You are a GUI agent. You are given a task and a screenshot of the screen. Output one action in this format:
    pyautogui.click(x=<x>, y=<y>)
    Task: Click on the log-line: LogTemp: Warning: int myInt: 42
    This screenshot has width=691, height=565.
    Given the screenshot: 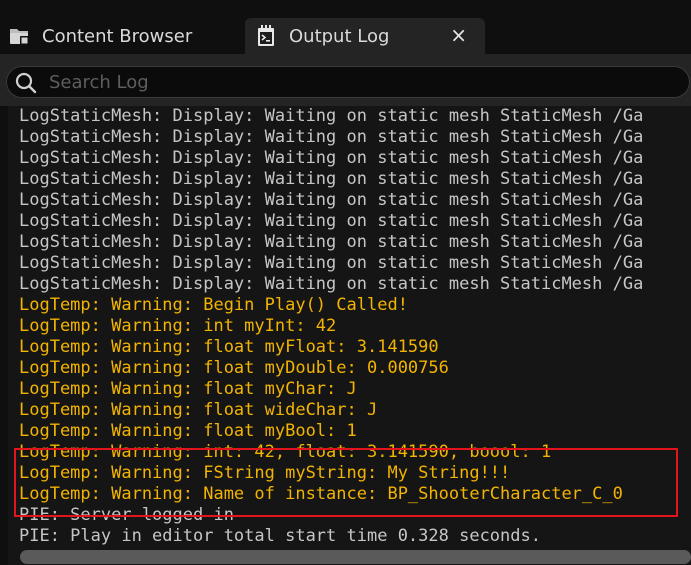 What is the action you would take?
    pyautogui.click(x=178, y=326)
    